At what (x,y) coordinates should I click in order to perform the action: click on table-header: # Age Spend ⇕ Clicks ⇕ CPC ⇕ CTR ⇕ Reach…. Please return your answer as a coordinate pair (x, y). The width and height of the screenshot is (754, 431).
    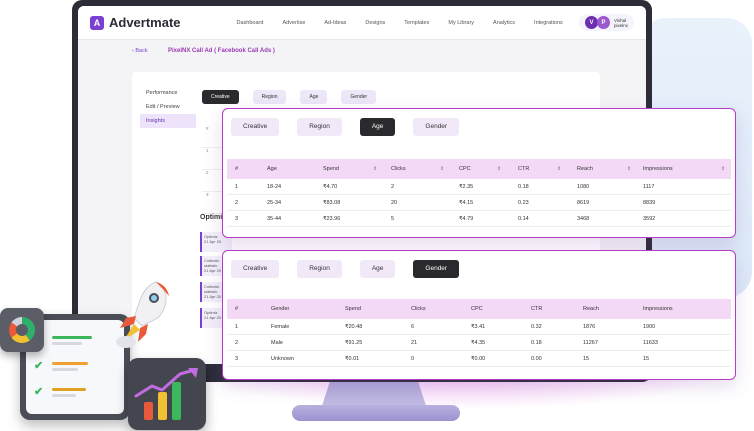
    Looking at the image, I should click on (479, 169).